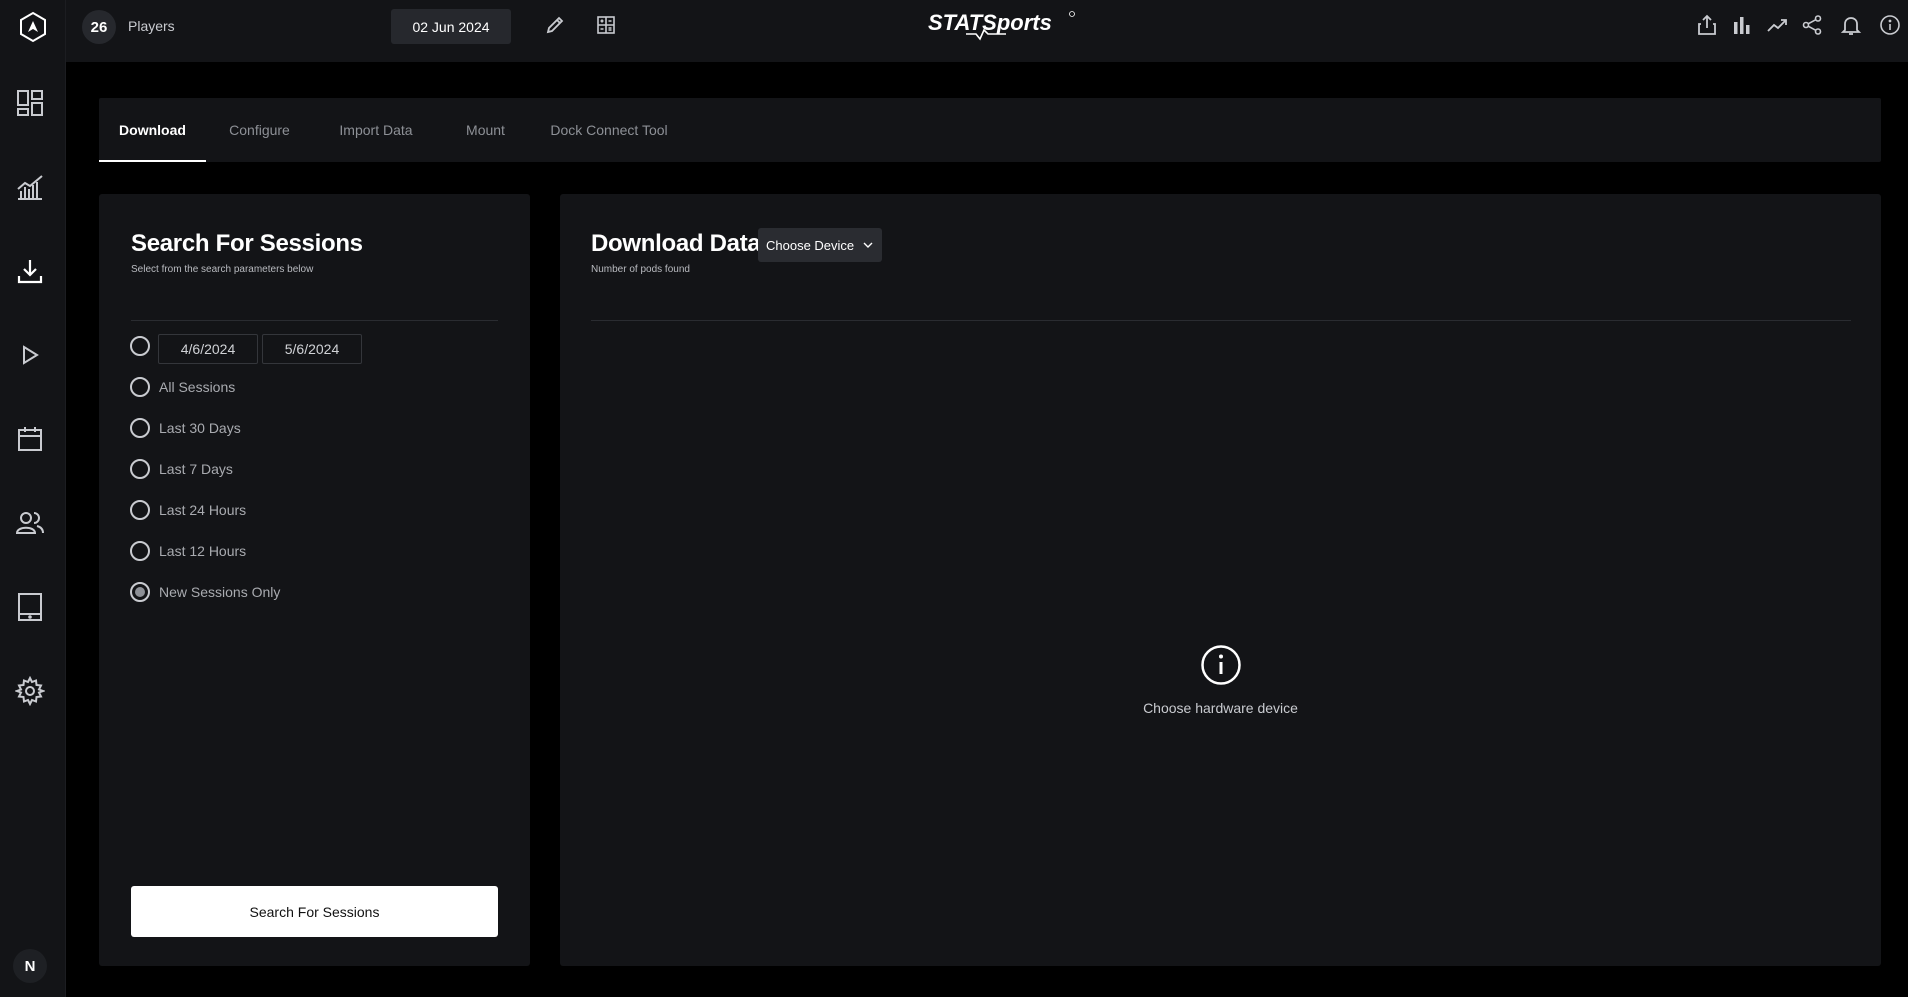  I want to click on radio-label: New Sessions Only, so click(220, 592).